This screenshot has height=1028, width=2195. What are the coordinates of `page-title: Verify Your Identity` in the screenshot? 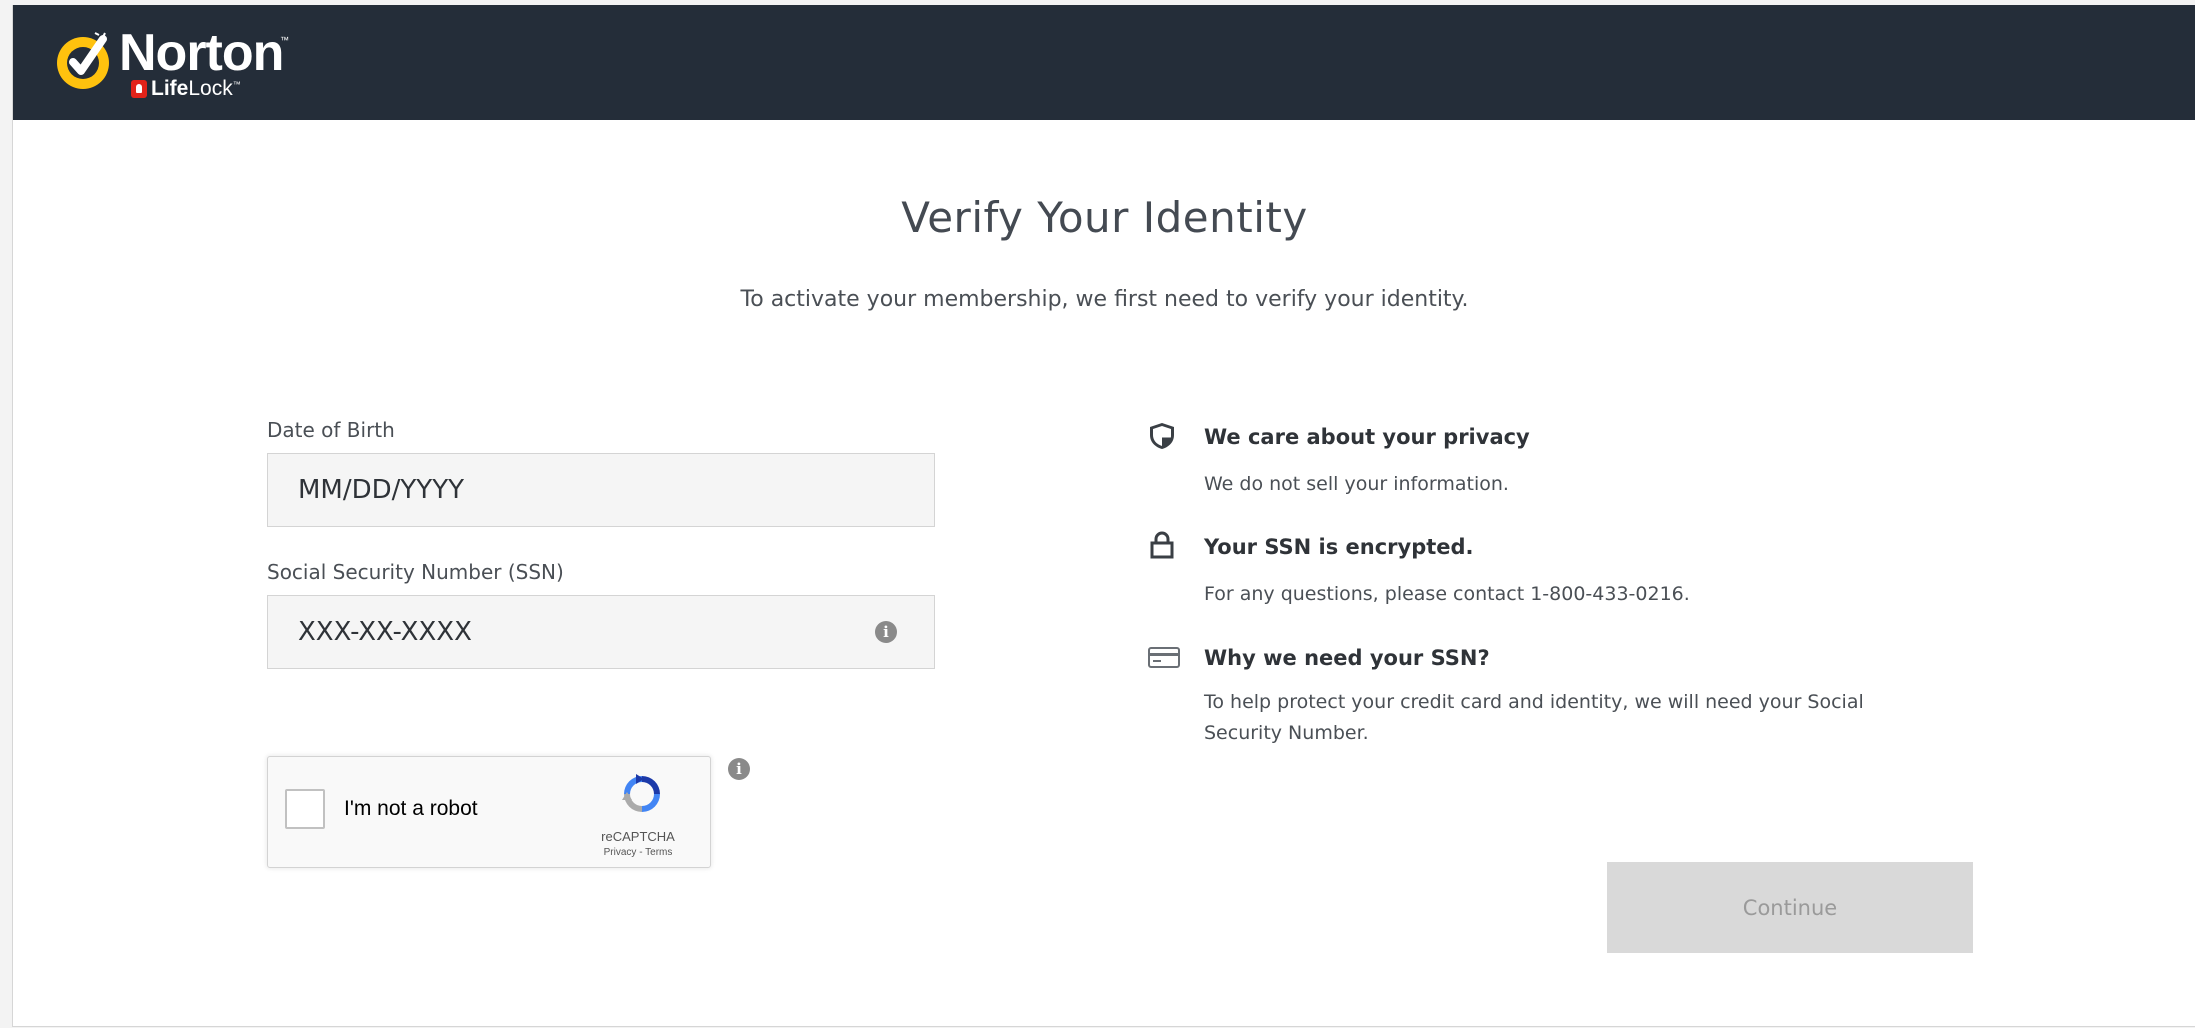 It's located at (1104, 217).